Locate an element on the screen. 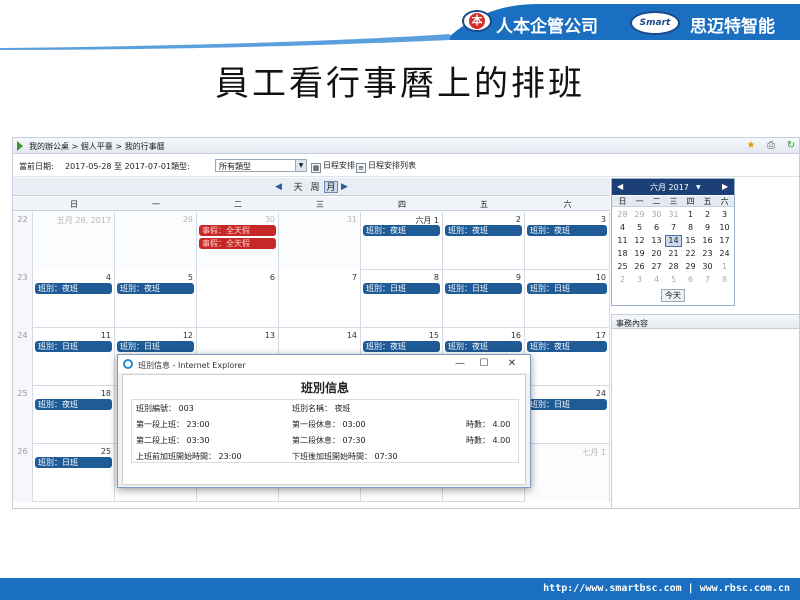 The height and width of the screenshot is (600, 800). day-cell: 25 班別：日班 is located at coordinates (74, 473).